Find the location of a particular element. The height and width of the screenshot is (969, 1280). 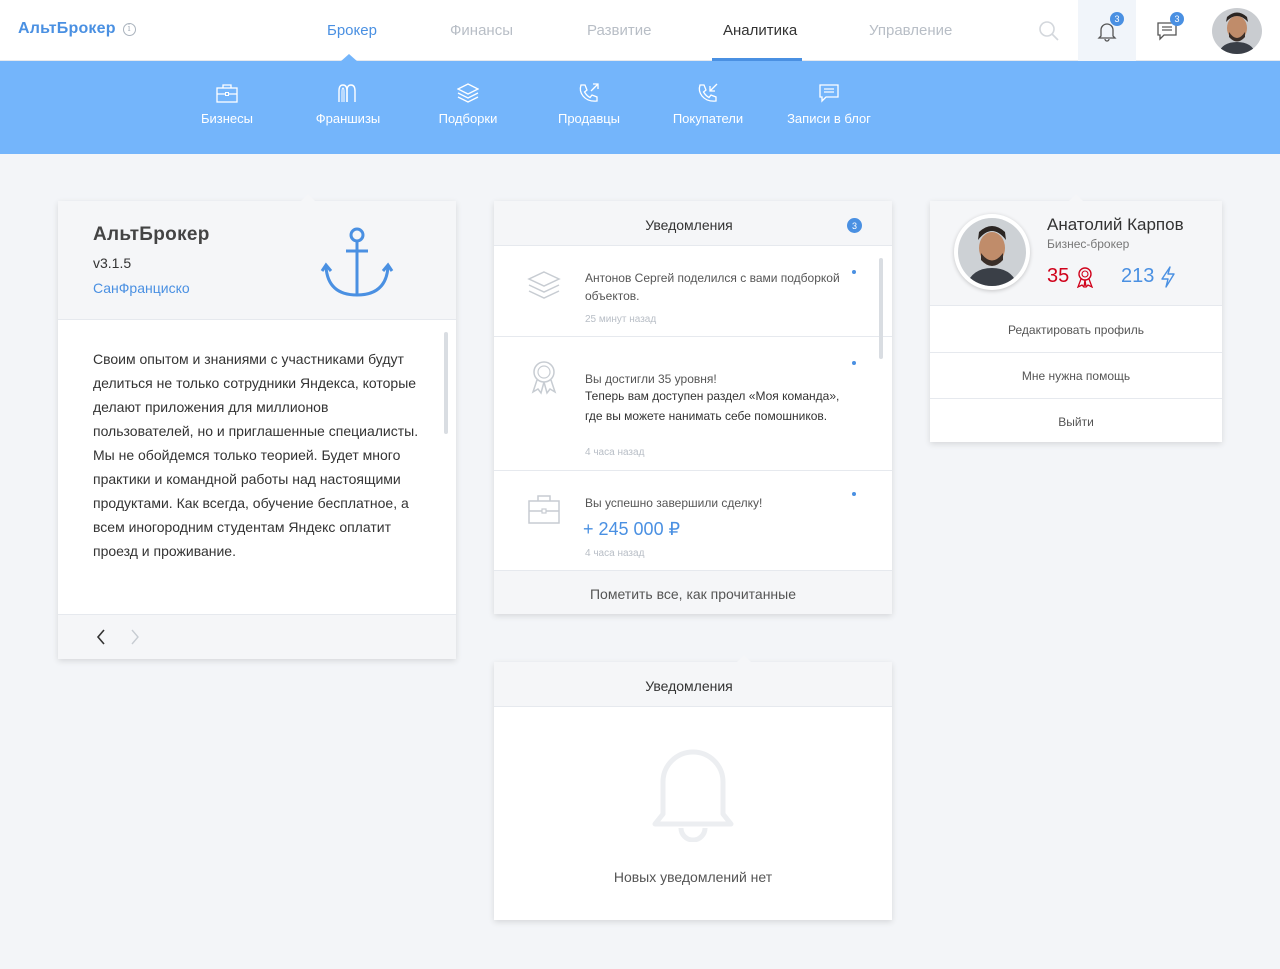

subnav-buyers: Покупатели is located at coordinates (708, 104).